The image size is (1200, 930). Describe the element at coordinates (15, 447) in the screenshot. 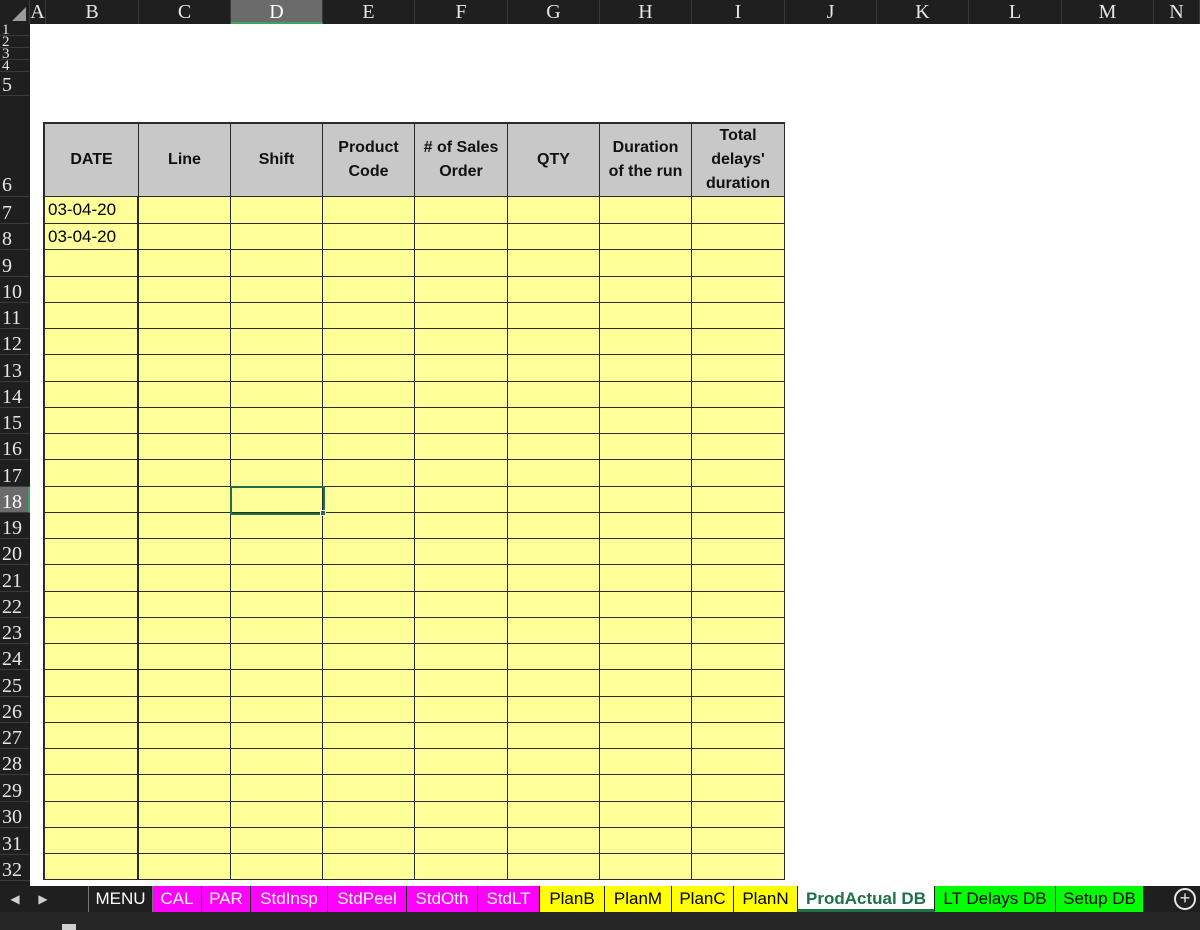

I see `row-header-16: 16` at that location.